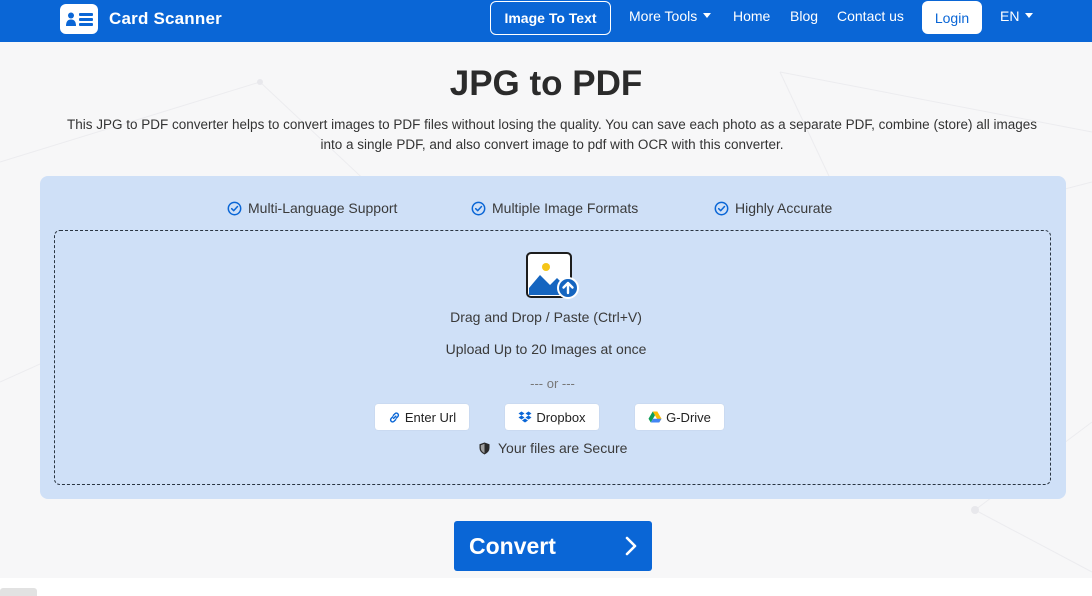 This screenshot has width=1092, height=596. I want to click on feature-multi-language: Multi-Language Support, so click(312, 208).